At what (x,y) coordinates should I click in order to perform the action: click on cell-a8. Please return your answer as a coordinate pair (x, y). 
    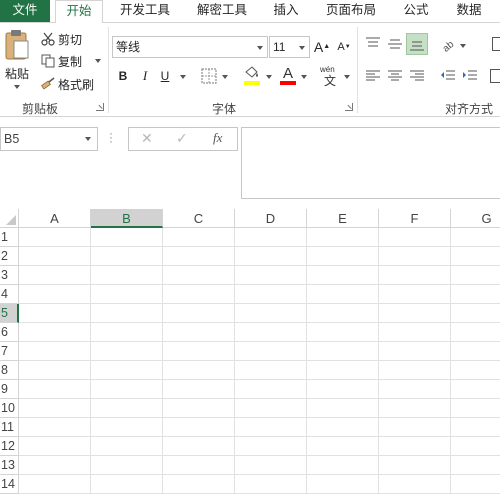
    Looking at the image, I should click on (55, 370).